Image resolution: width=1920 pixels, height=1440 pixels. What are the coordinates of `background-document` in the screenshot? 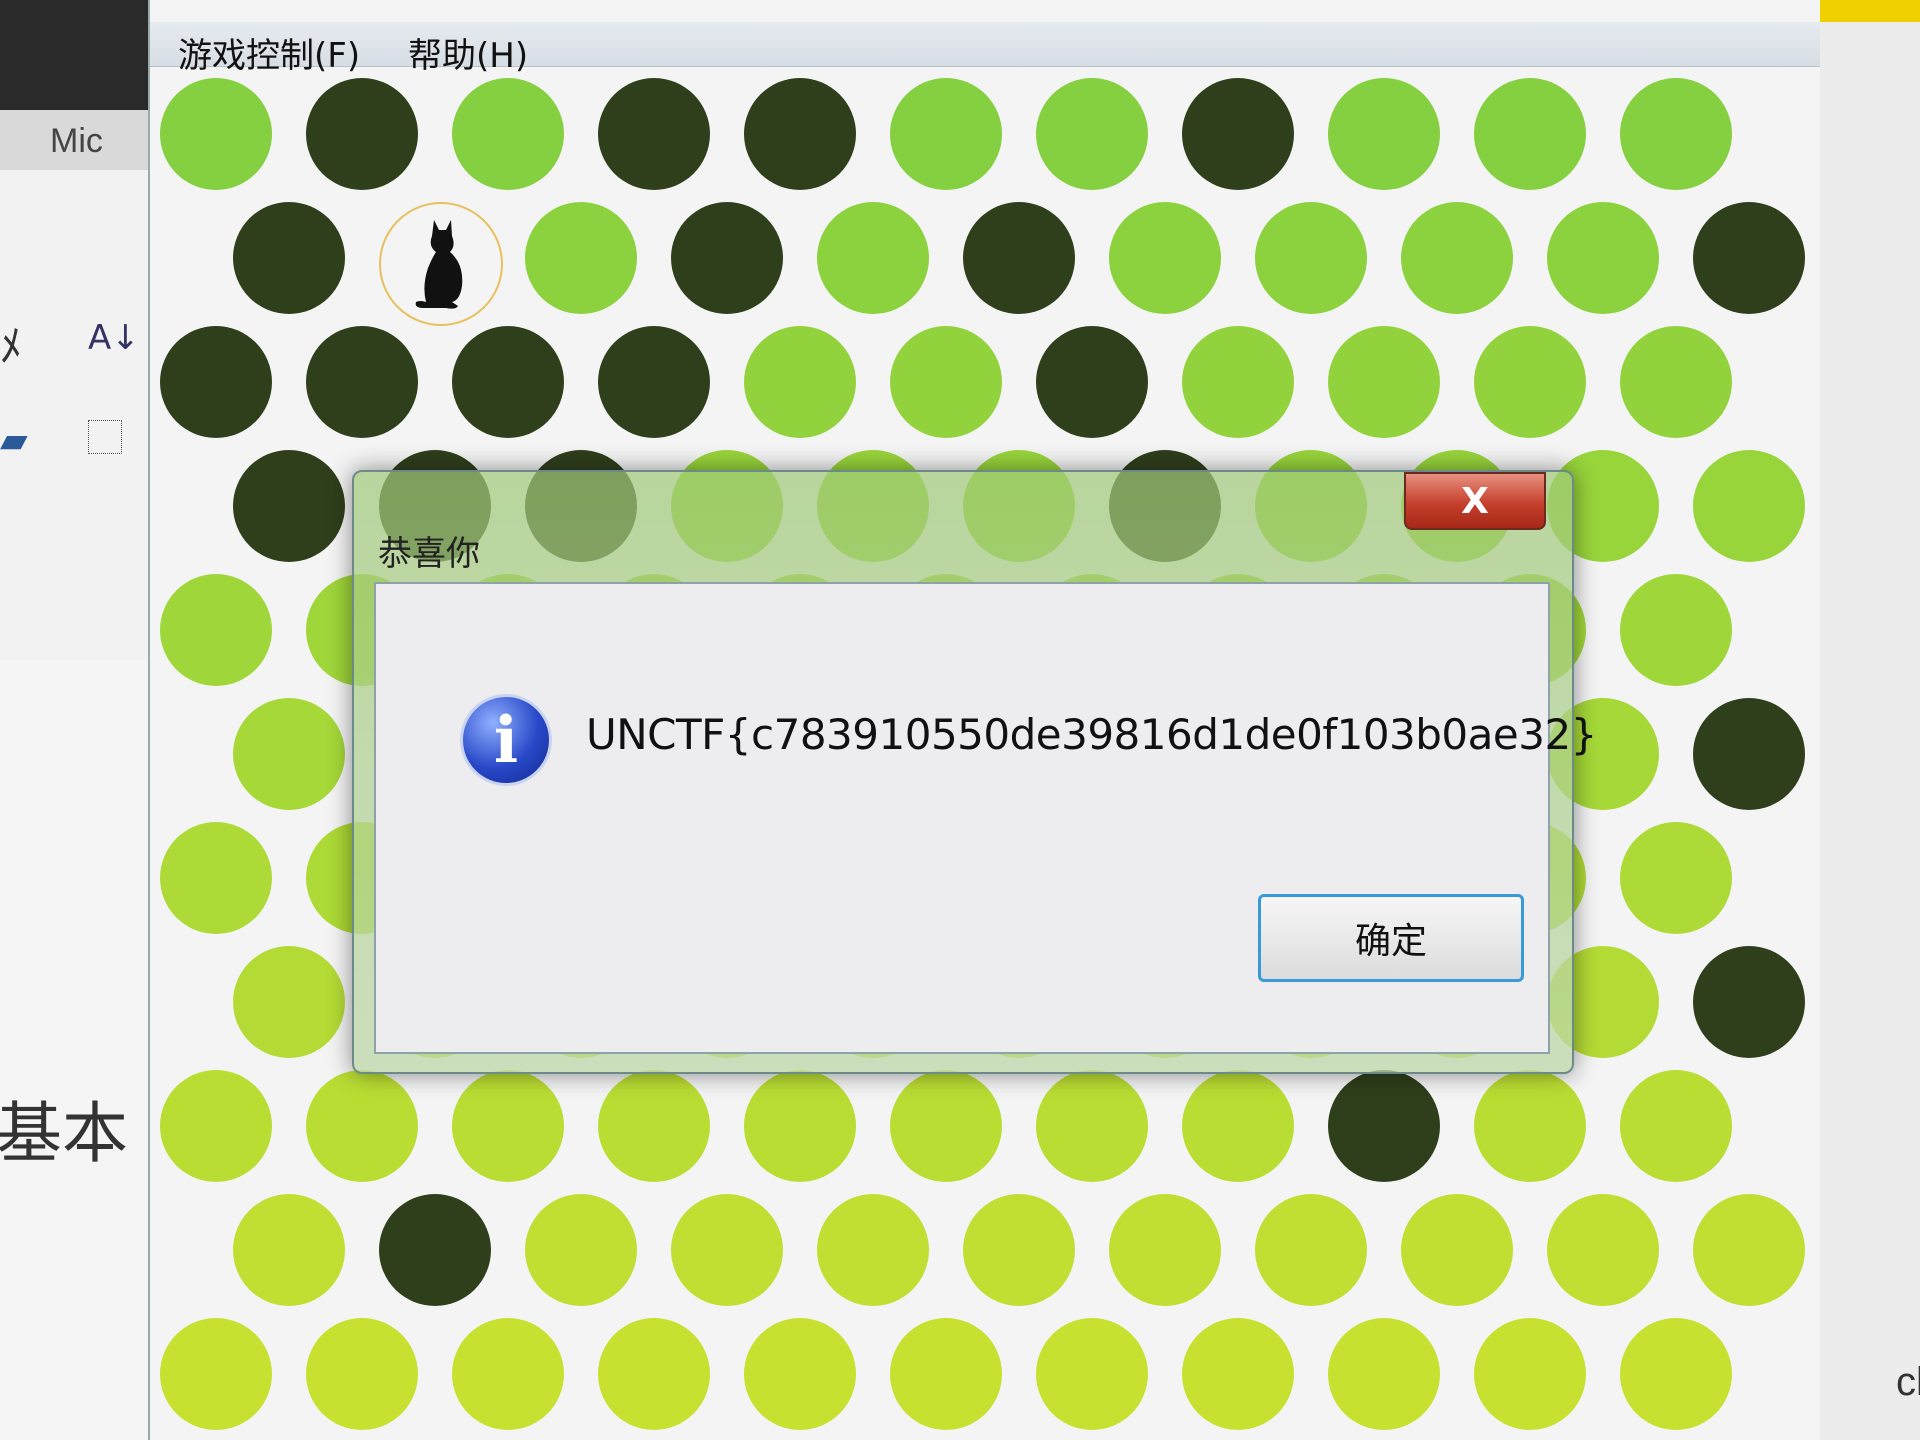 It's located at (80, 1050).